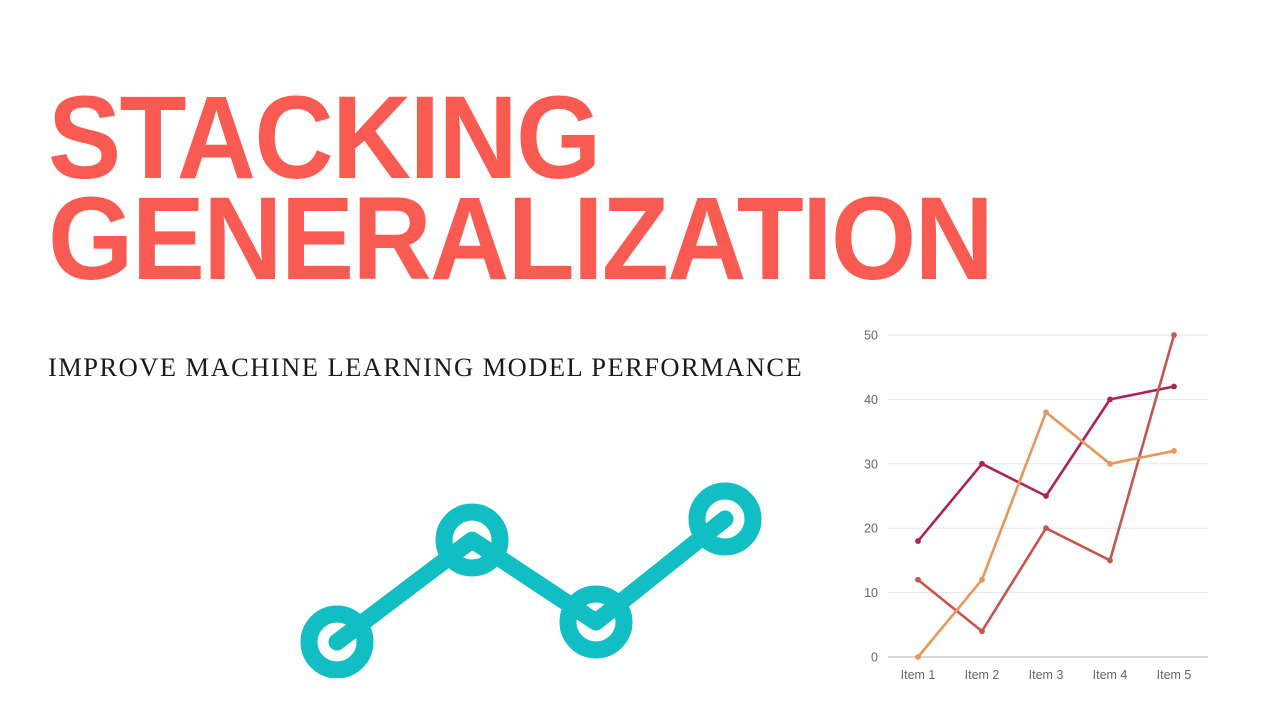  I want to click on line-chart-icon, so click(535, 578).